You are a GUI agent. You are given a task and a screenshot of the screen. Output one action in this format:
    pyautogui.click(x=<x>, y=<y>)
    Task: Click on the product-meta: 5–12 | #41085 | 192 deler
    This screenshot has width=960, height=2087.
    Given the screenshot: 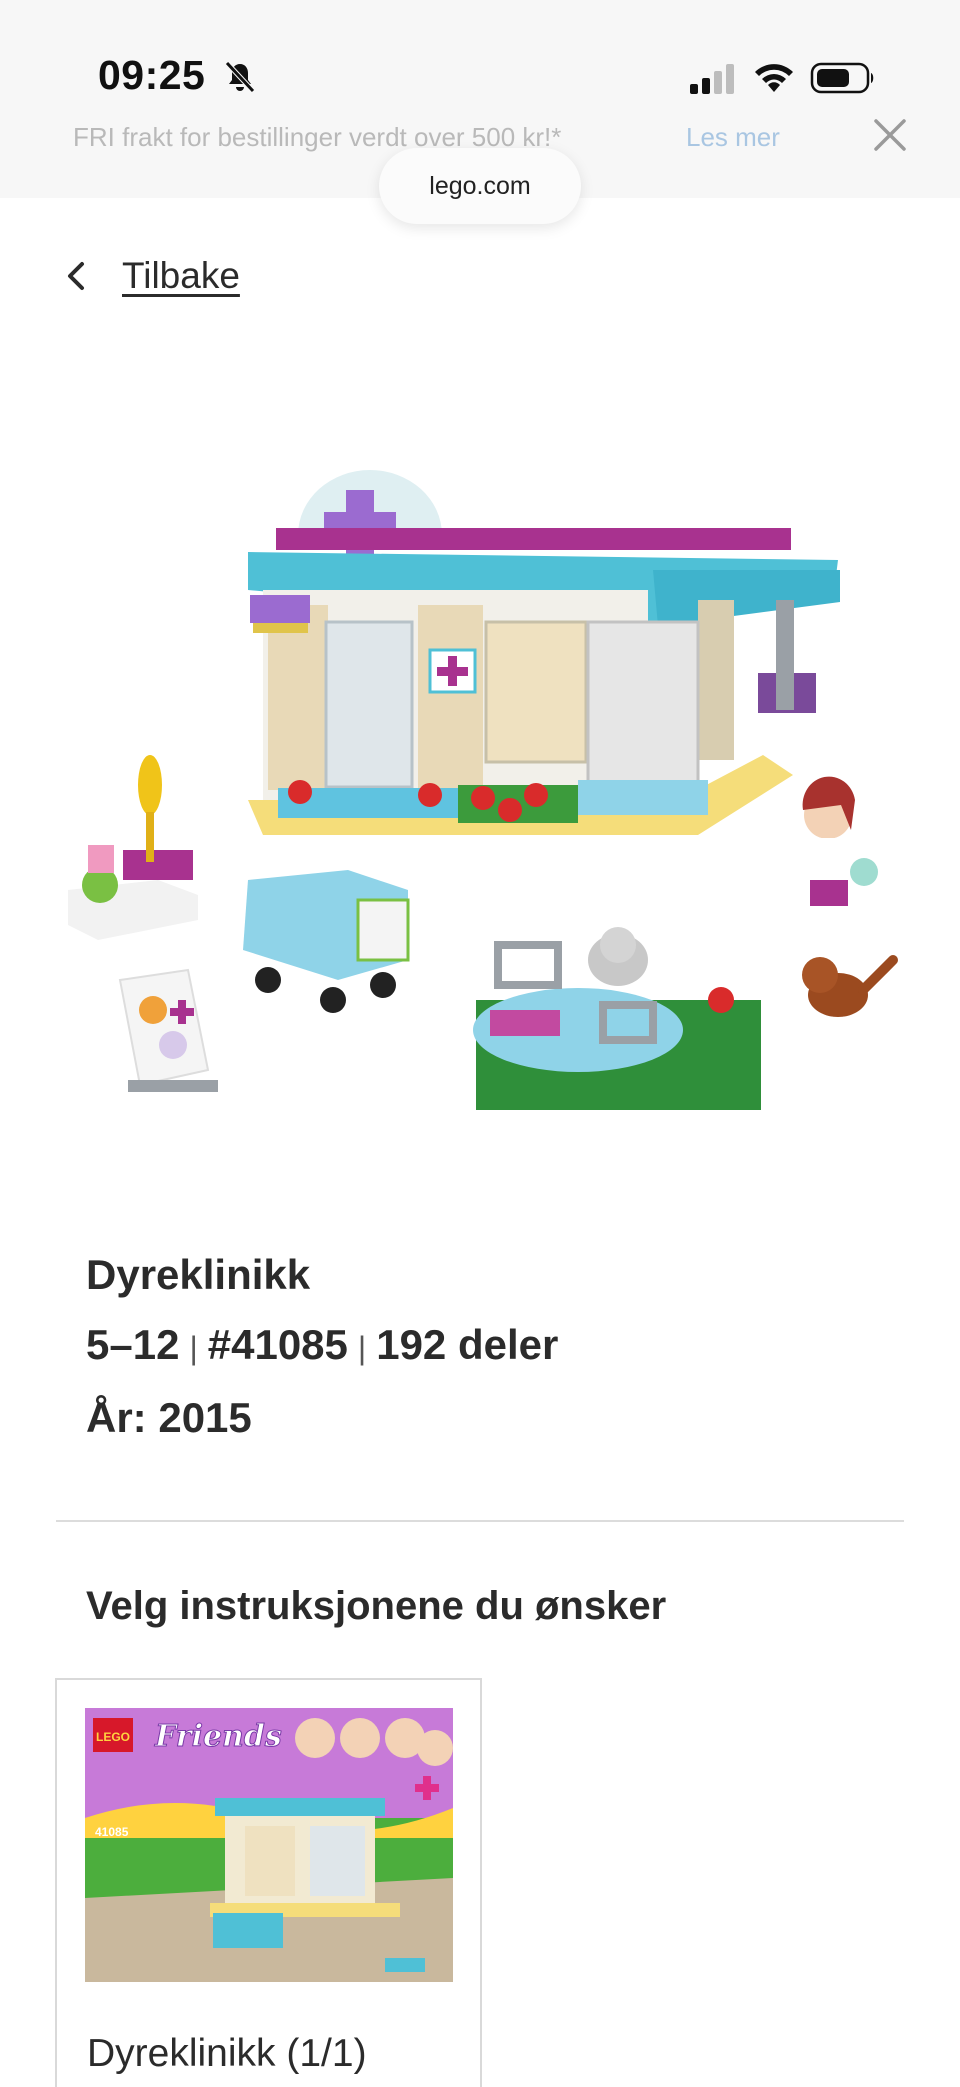 What is the action you would take?
    pyautogui.click(x=322, y=1346)
    